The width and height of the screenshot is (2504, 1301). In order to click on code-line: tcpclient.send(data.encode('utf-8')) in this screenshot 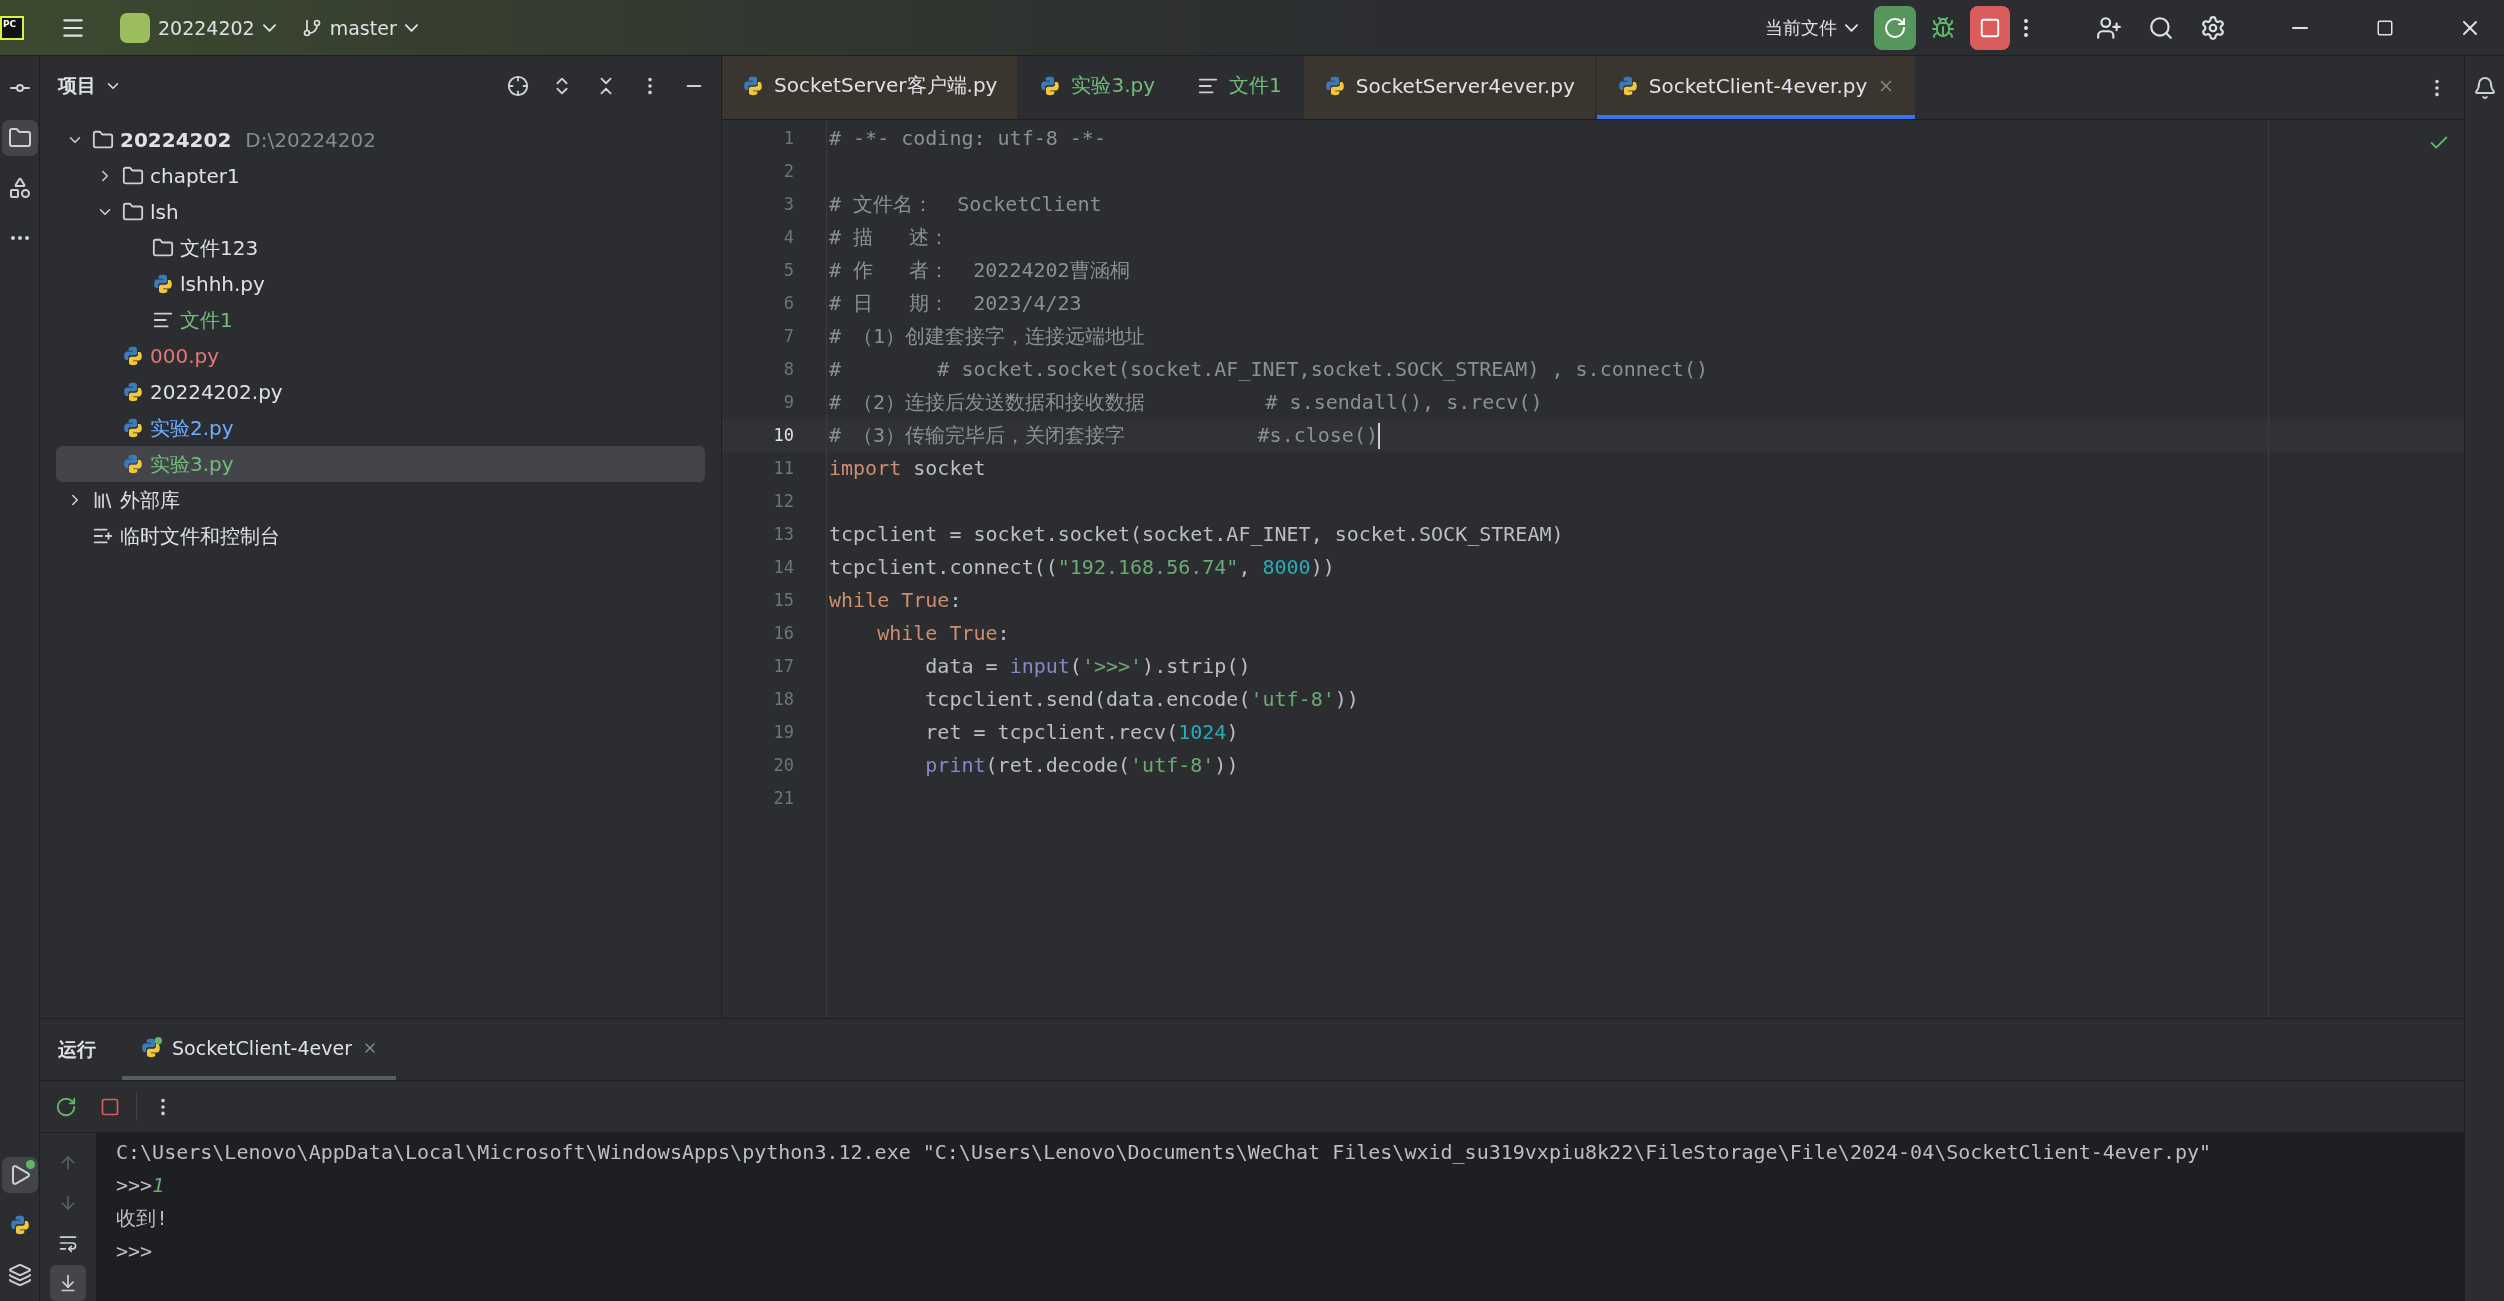, I will do `click(1141, 699)`.